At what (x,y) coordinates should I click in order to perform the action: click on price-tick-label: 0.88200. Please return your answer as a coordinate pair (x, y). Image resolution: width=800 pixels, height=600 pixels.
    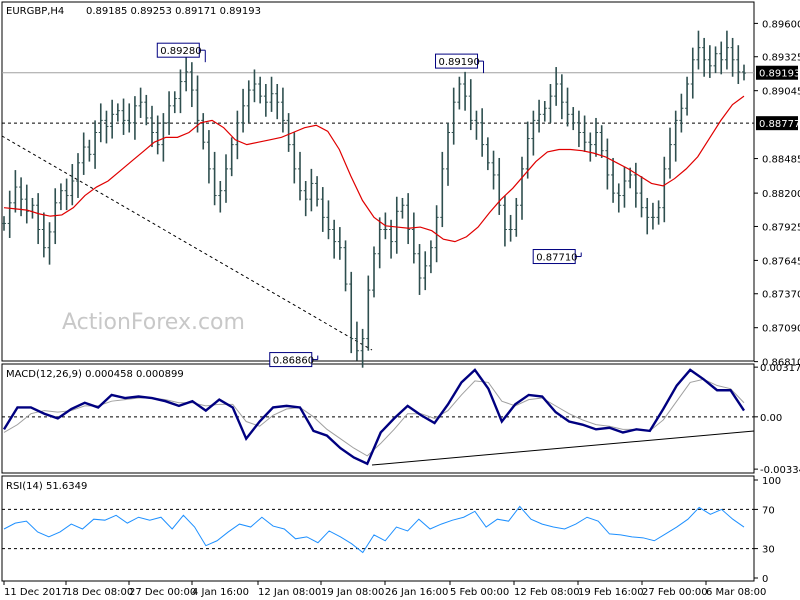
    Looking at the image, I should click on (781, 194).